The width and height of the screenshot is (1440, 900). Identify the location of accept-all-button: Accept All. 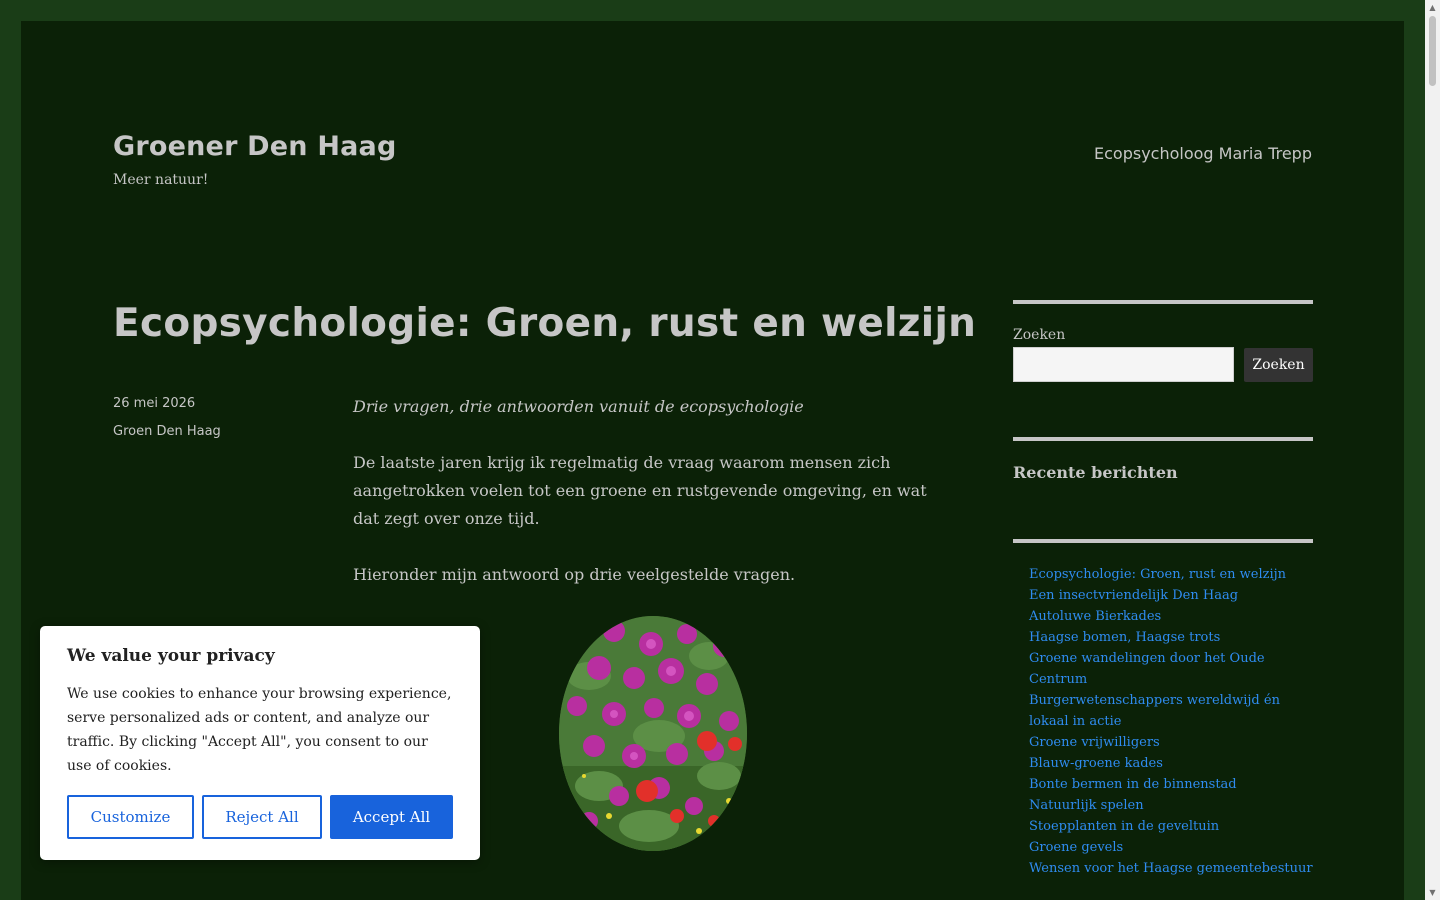
(391, 817).